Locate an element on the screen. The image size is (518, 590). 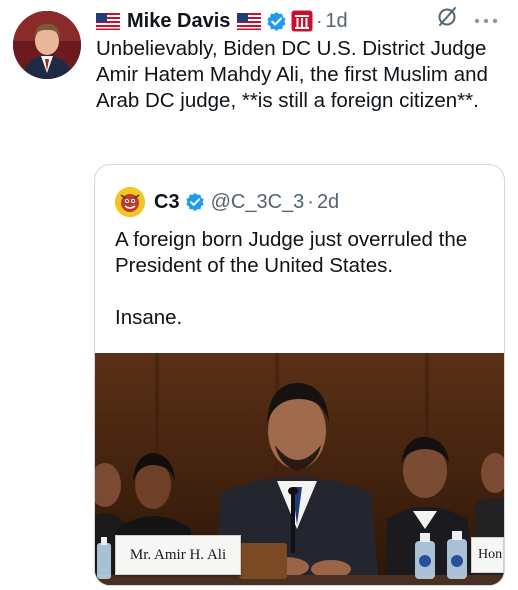
quoted-author-handle: @C_3C_3 is located at coordinates (258, 202).